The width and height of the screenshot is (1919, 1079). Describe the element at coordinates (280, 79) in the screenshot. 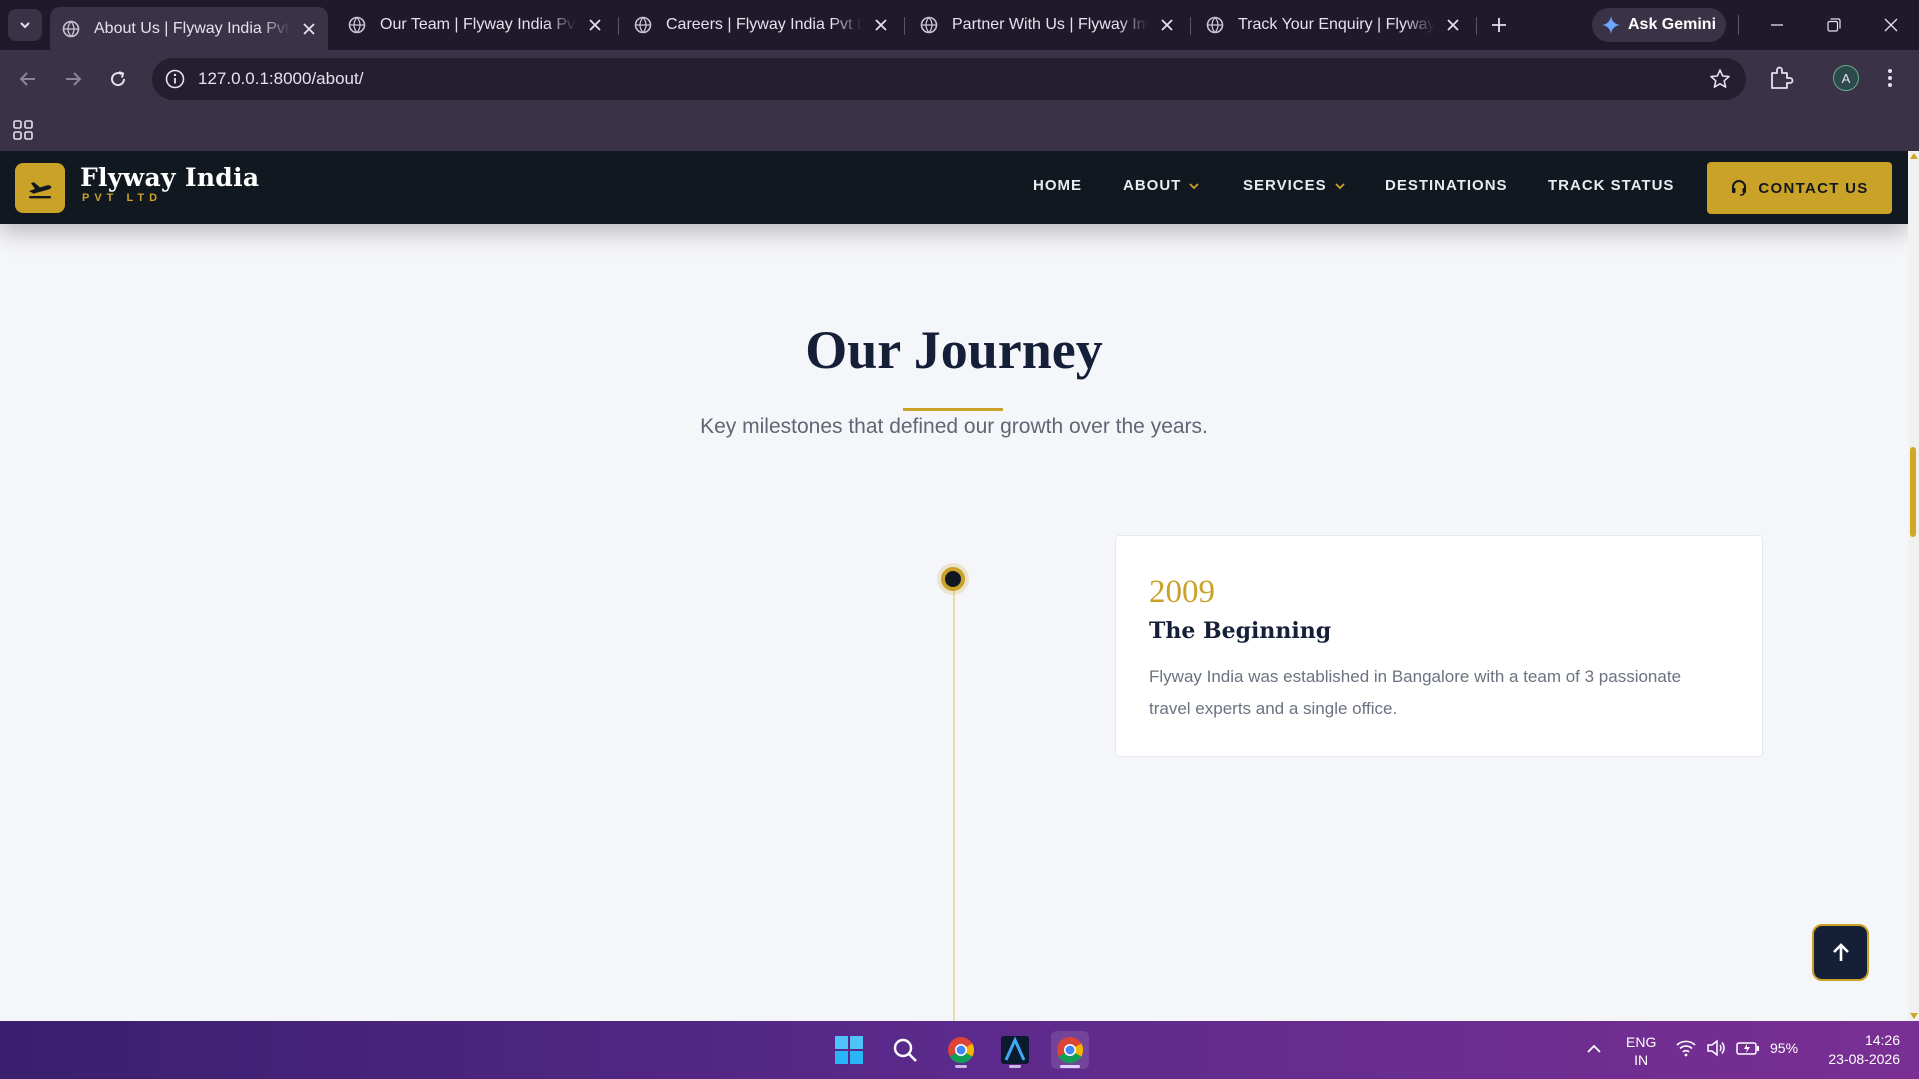

I see `url-text: 127.0.0.1:8000/about/` at that location.